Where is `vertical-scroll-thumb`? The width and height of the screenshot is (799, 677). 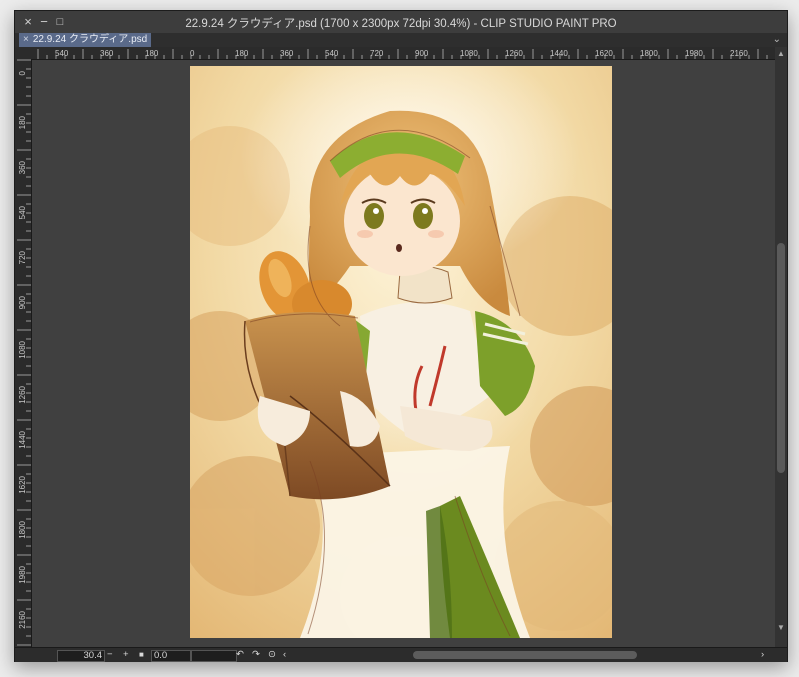
vertical-scroll-thumb is located at coordinates (781, 358).